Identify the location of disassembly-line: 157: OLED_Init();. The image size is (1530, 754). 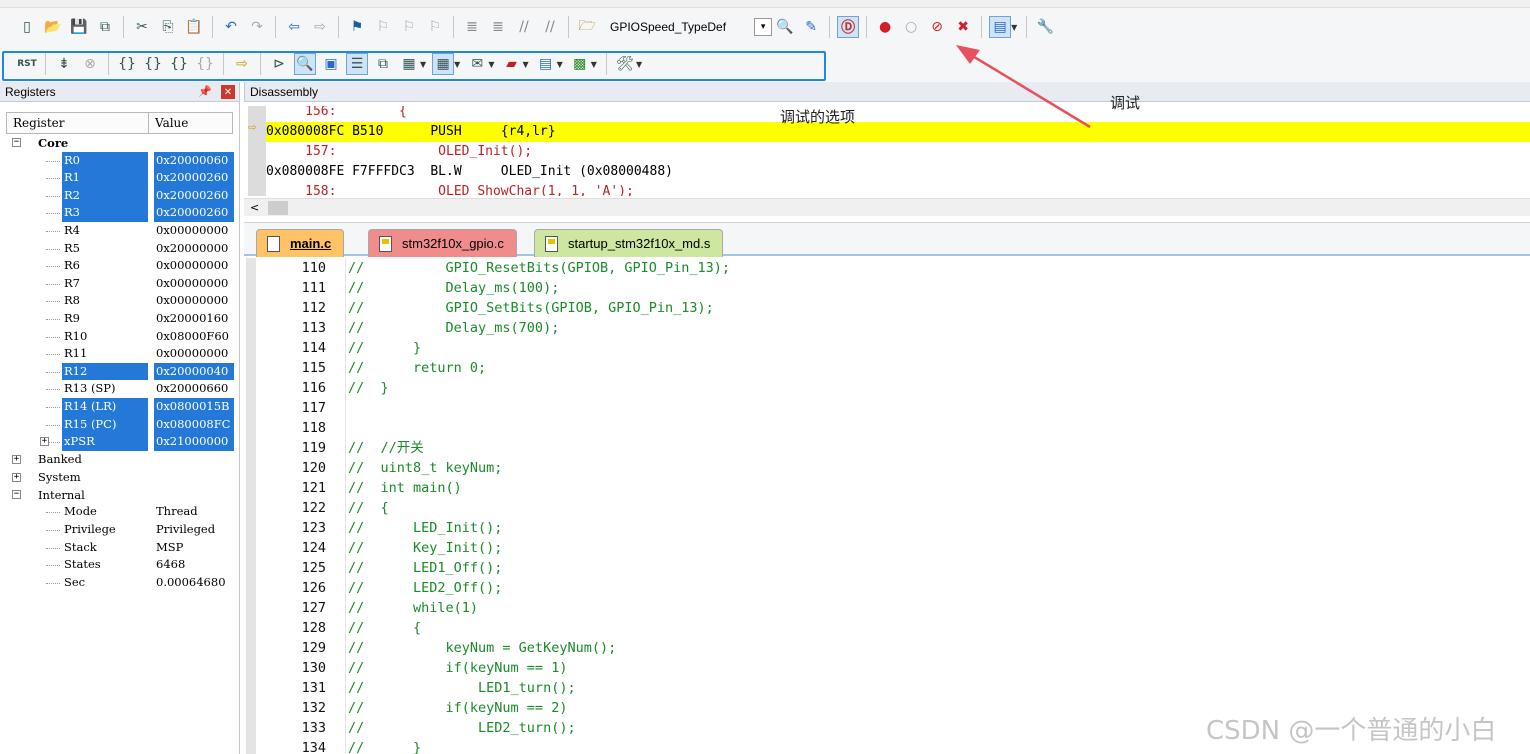
(898, 152).